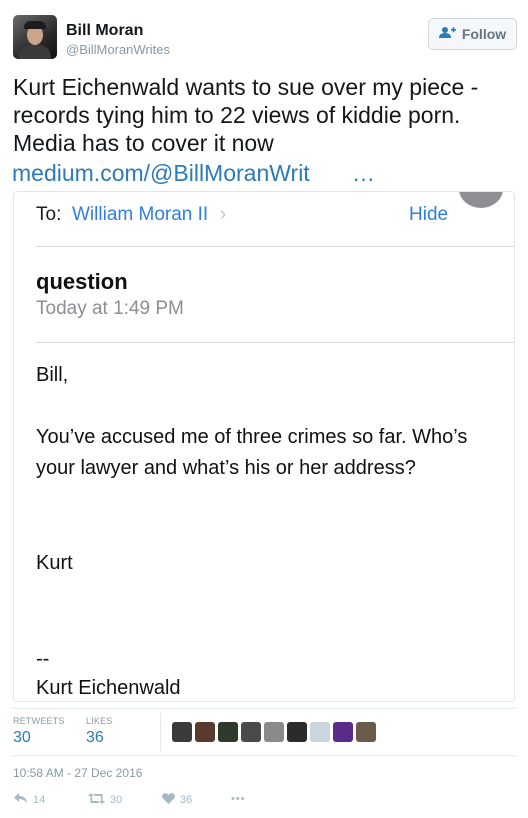  What do you see at coordinates (116, 800) in the screenshot?
I see `retweet-count: 30` at bounding box center [116, 800].